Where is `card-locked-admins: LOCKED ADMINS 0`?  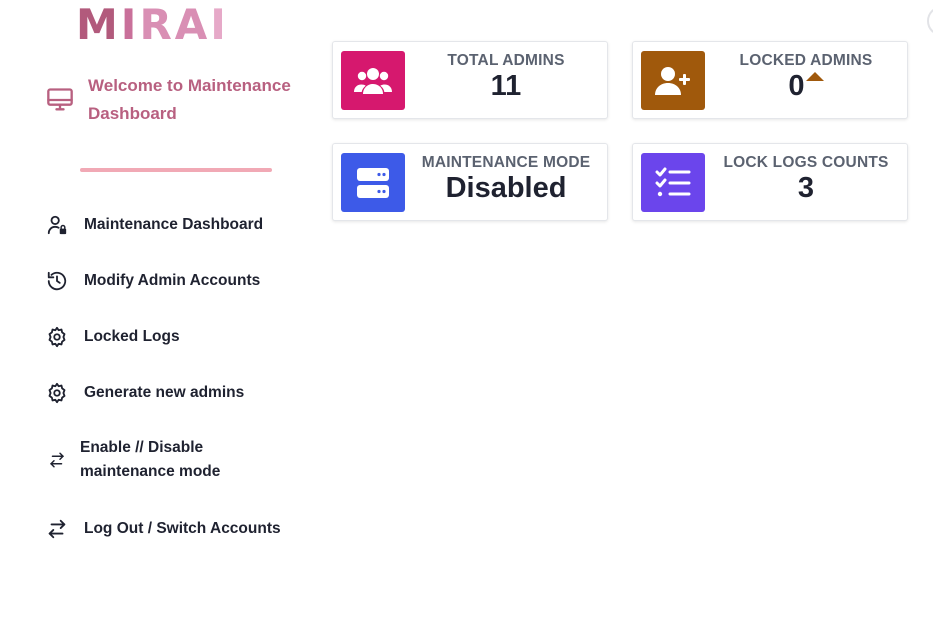 card-locked-admins: LOCKED ADMINS 0 is located at coordinates (770, 80).